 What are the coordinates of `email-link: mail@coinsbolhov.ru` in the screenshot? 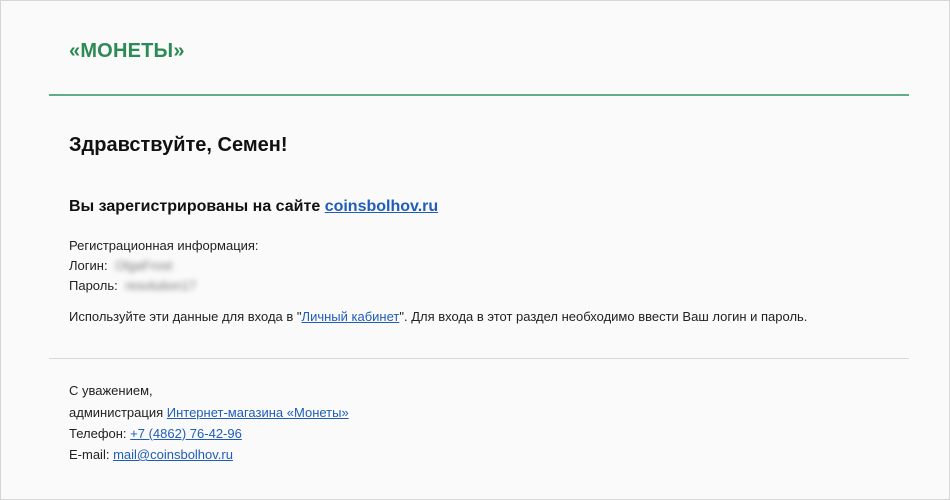 It's located at (173, 454).